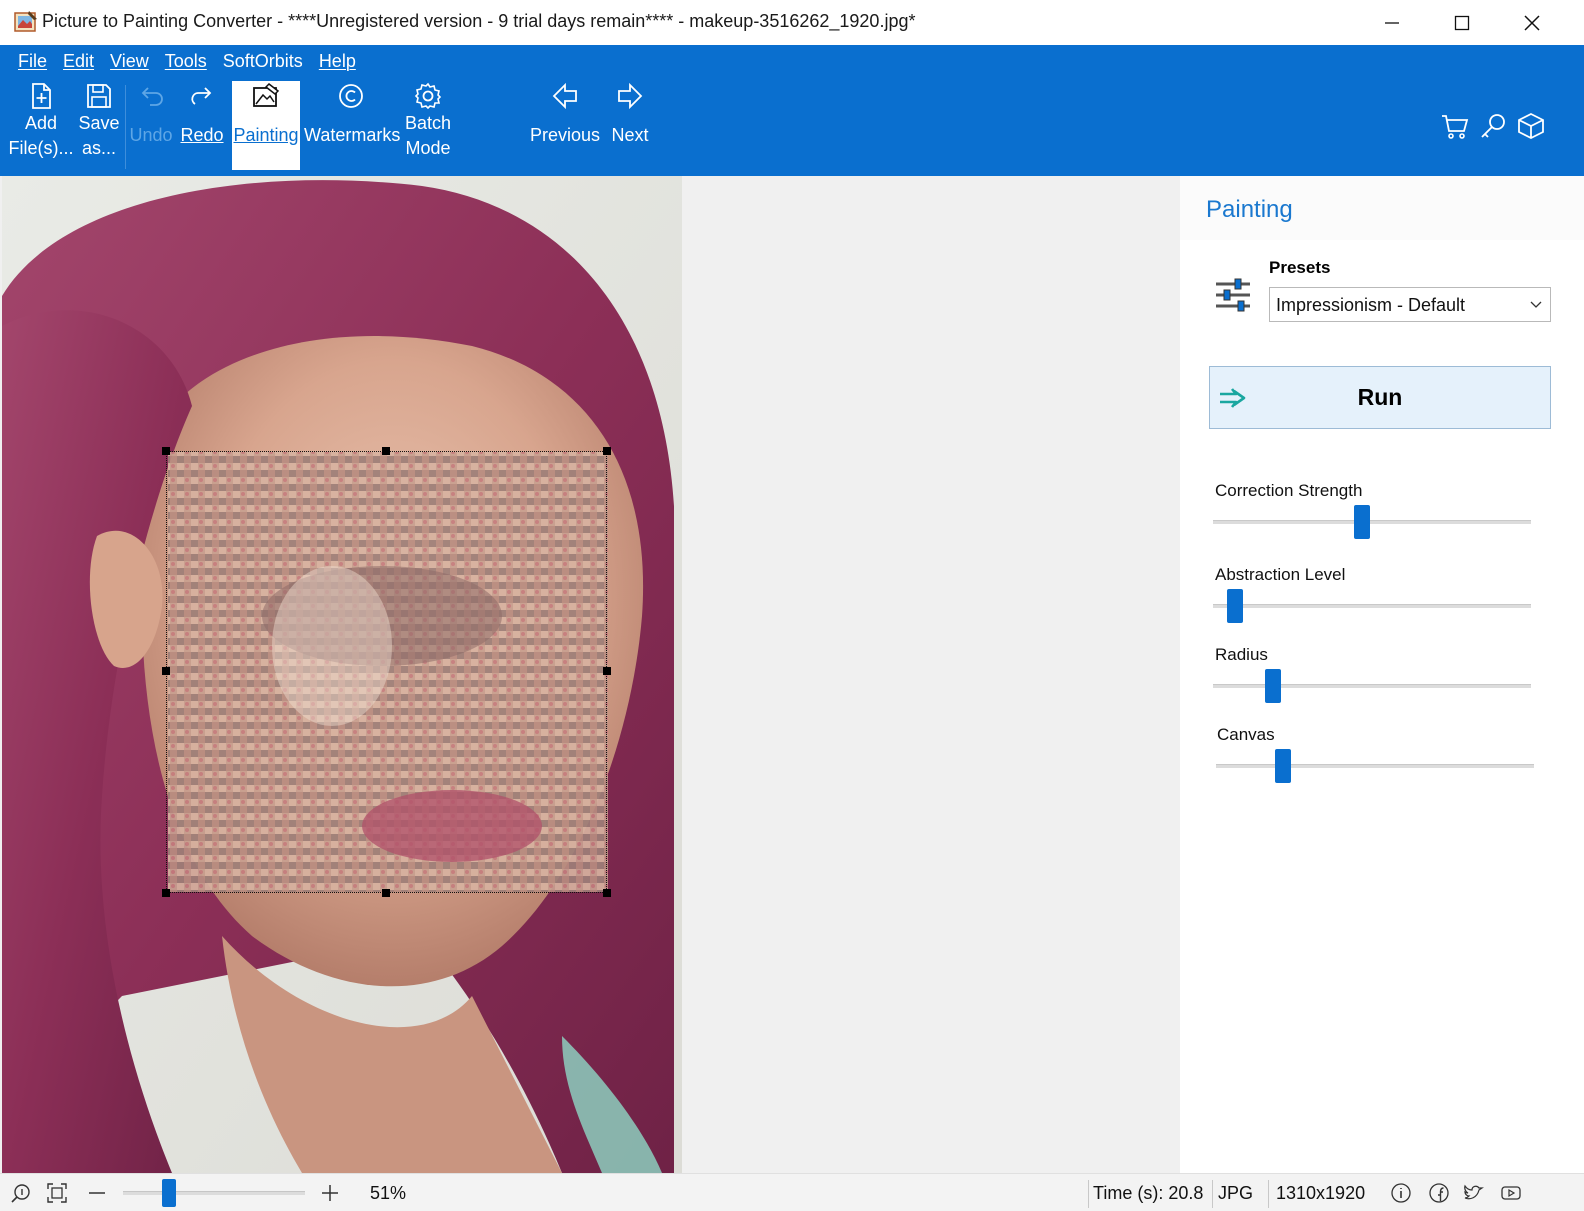 Image resolution: width=1584 pixels, height=1211 pixels. What do you see at coordinates (32, 61) in the screenshot?
I see `menu-file: File` at bounding box center [32, 61].